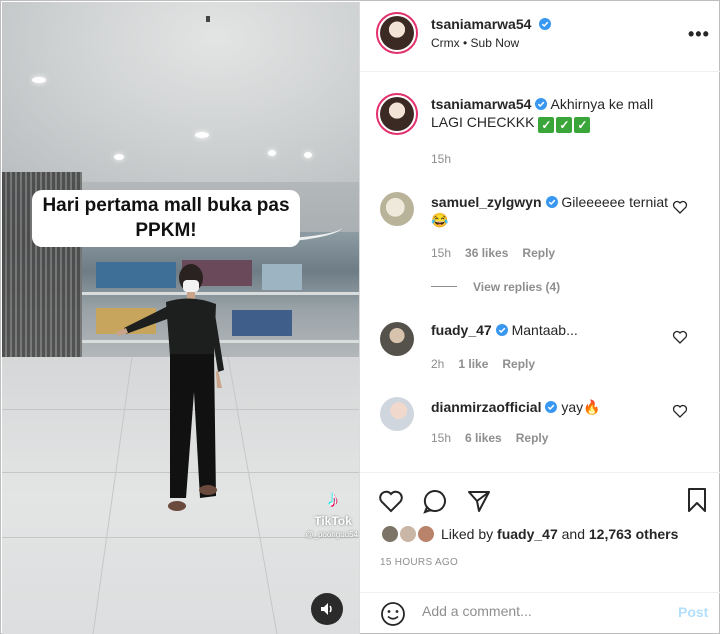 This screenshot has height=634, width=720. I want to click on caption-author-avatar, so click(397, 114).